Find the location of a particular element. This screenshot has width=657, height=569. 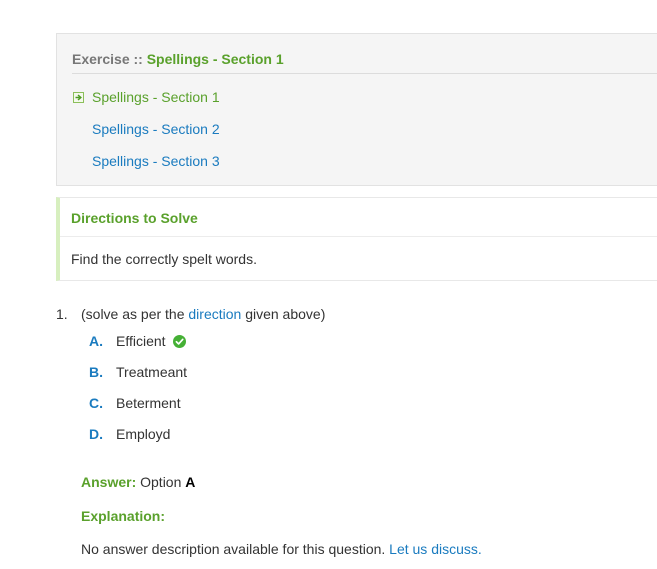

explanation-label: Explanation: is located at coordinates (123, 516).